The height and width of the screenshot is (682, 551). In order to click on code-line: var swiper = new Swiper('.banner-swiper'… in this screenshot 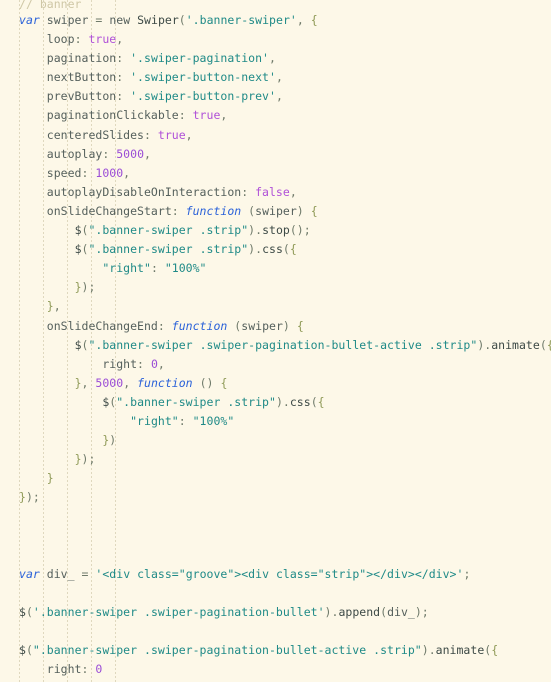, I will do `click(275, 20)`.